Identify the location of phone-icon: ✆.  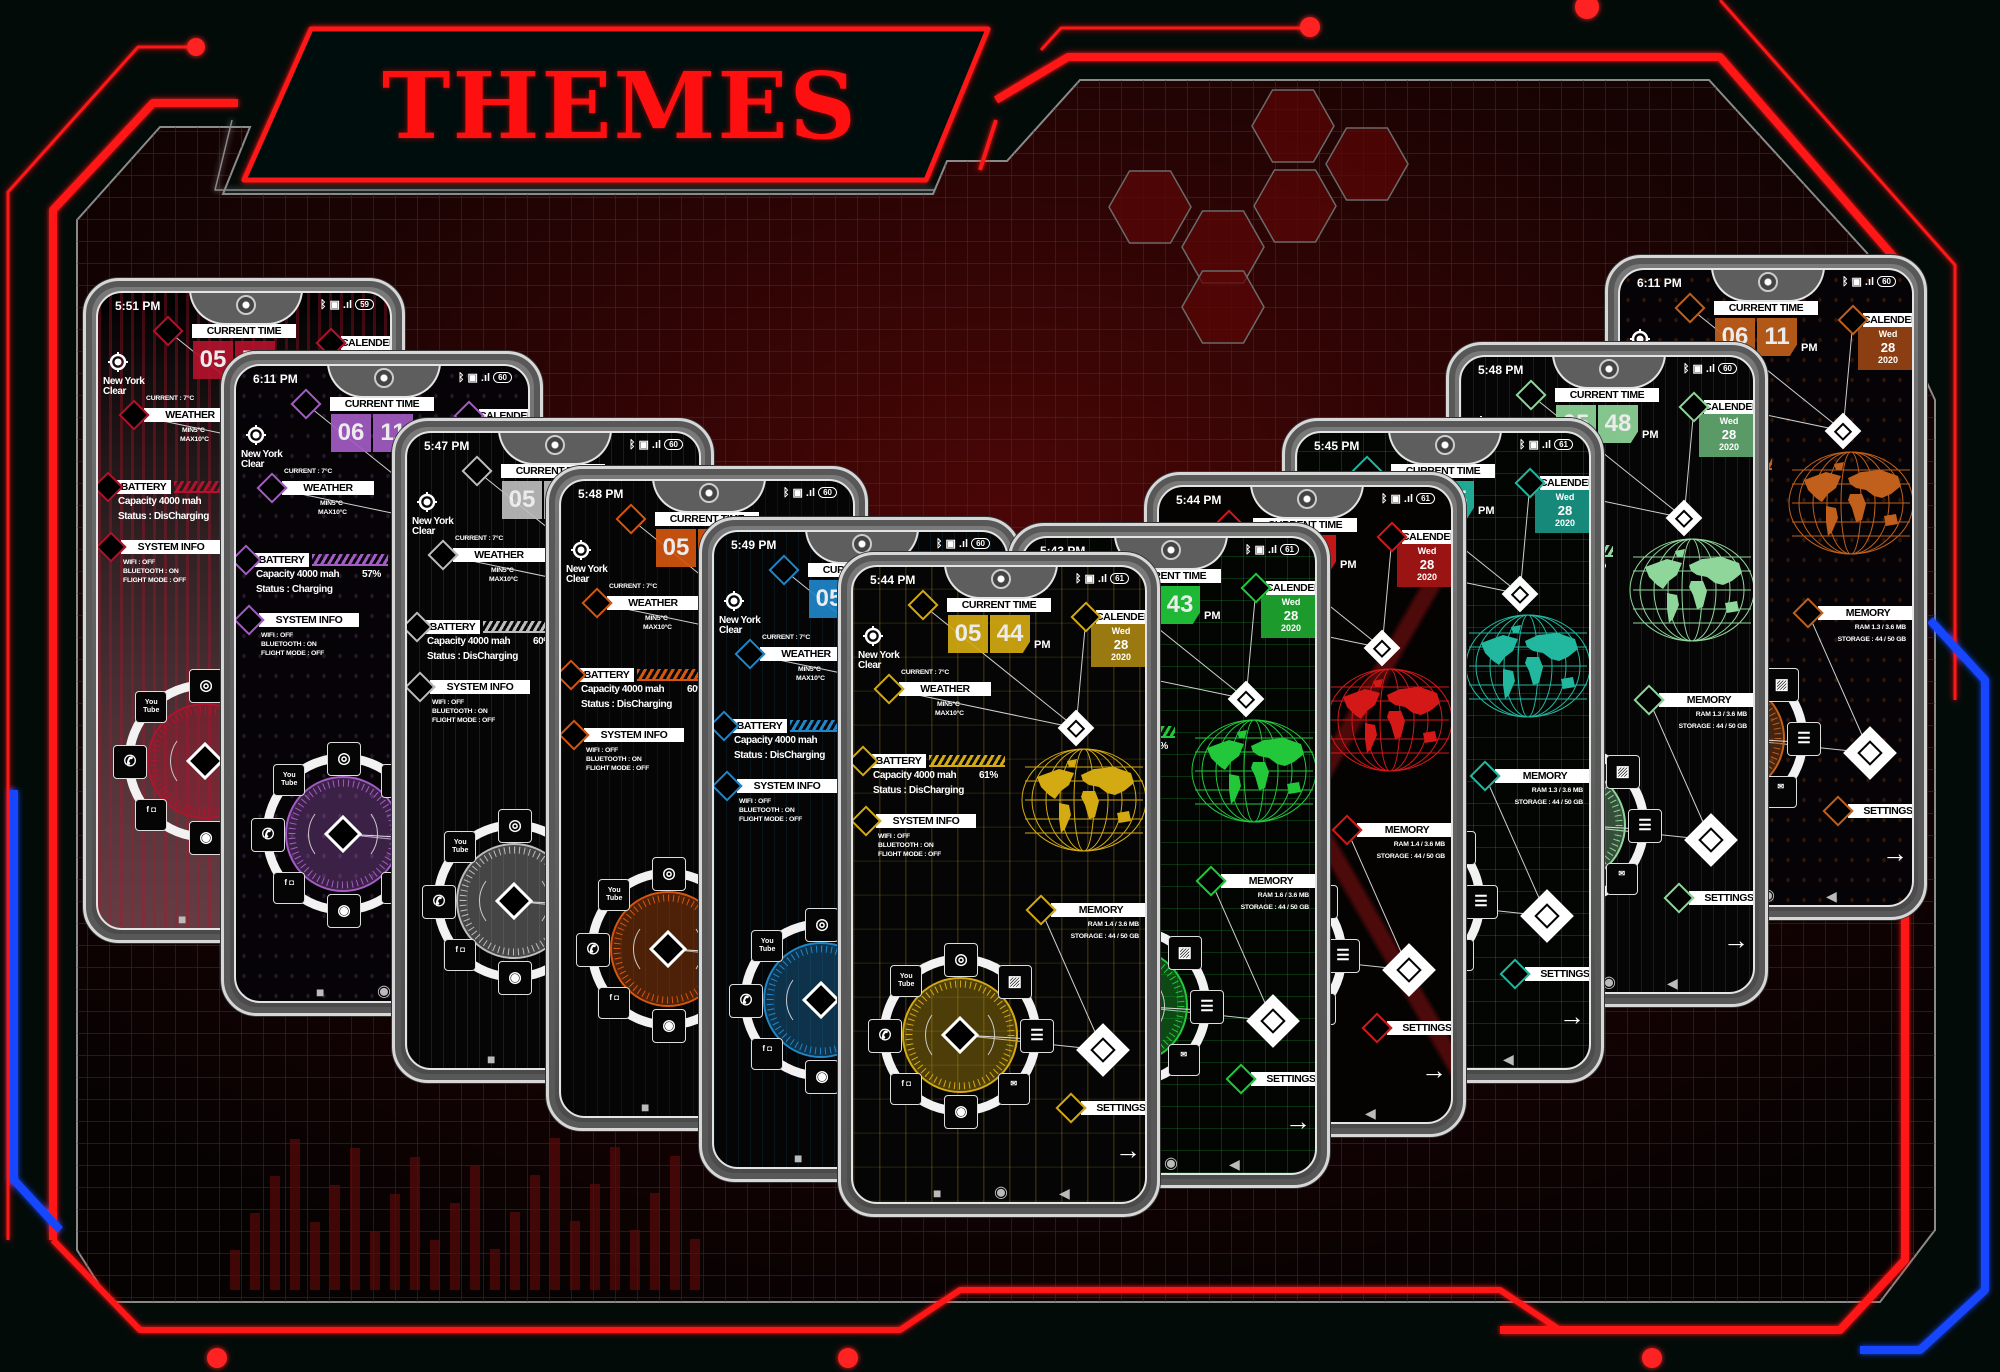
(268, 835).